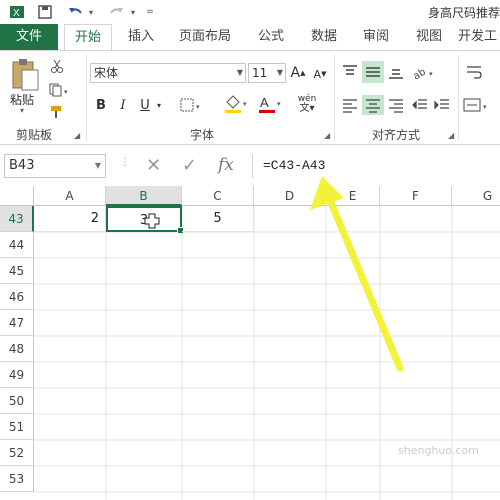 The width and height of the screenshot is (500, 500). Describe the element at coordinates (70, 196) in the screenshot. I see `column-header-a: A` at that location.